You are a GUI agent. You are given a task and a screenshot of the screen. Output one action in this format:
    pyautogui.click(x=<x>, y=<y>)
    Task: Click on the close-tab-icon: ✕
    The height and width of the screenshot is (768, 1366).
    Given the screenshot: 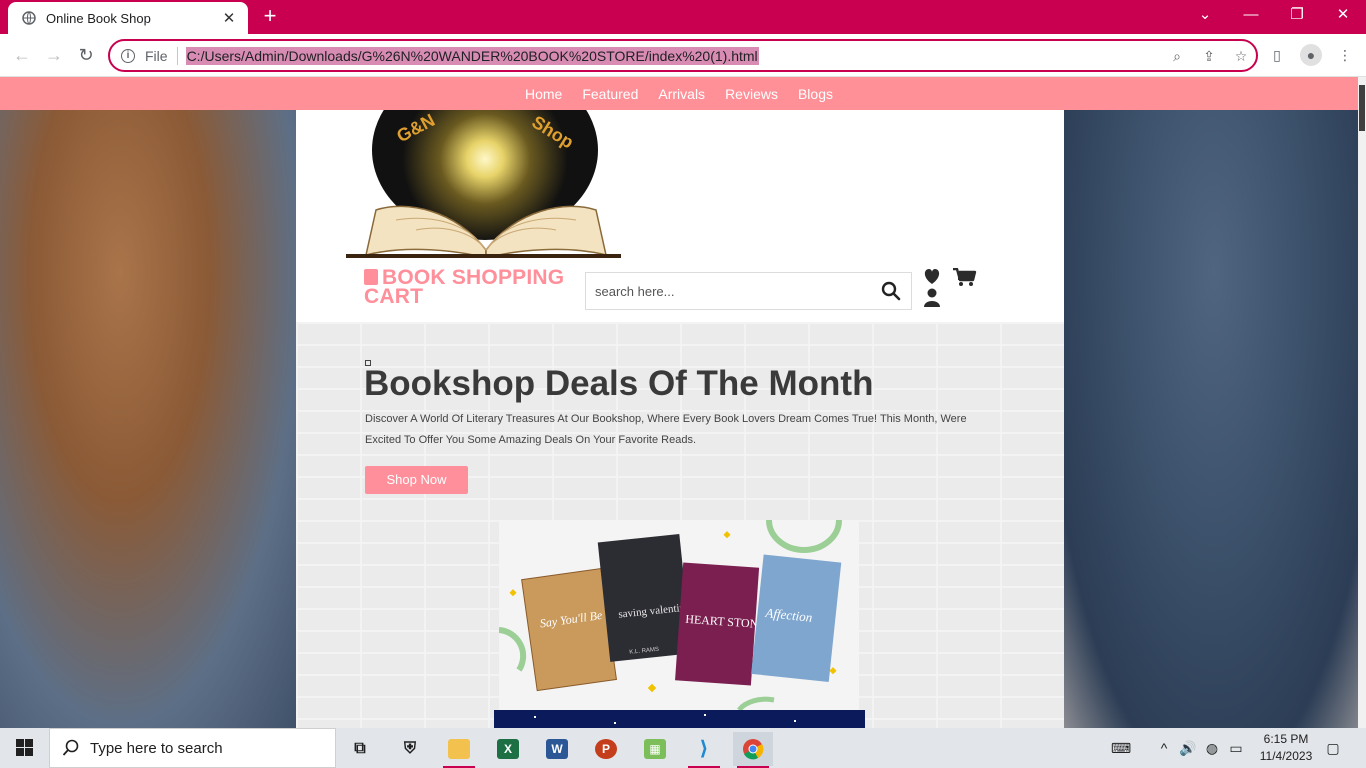 What is the action you would take?
    pyautogui.click(x=229, y=18)
    